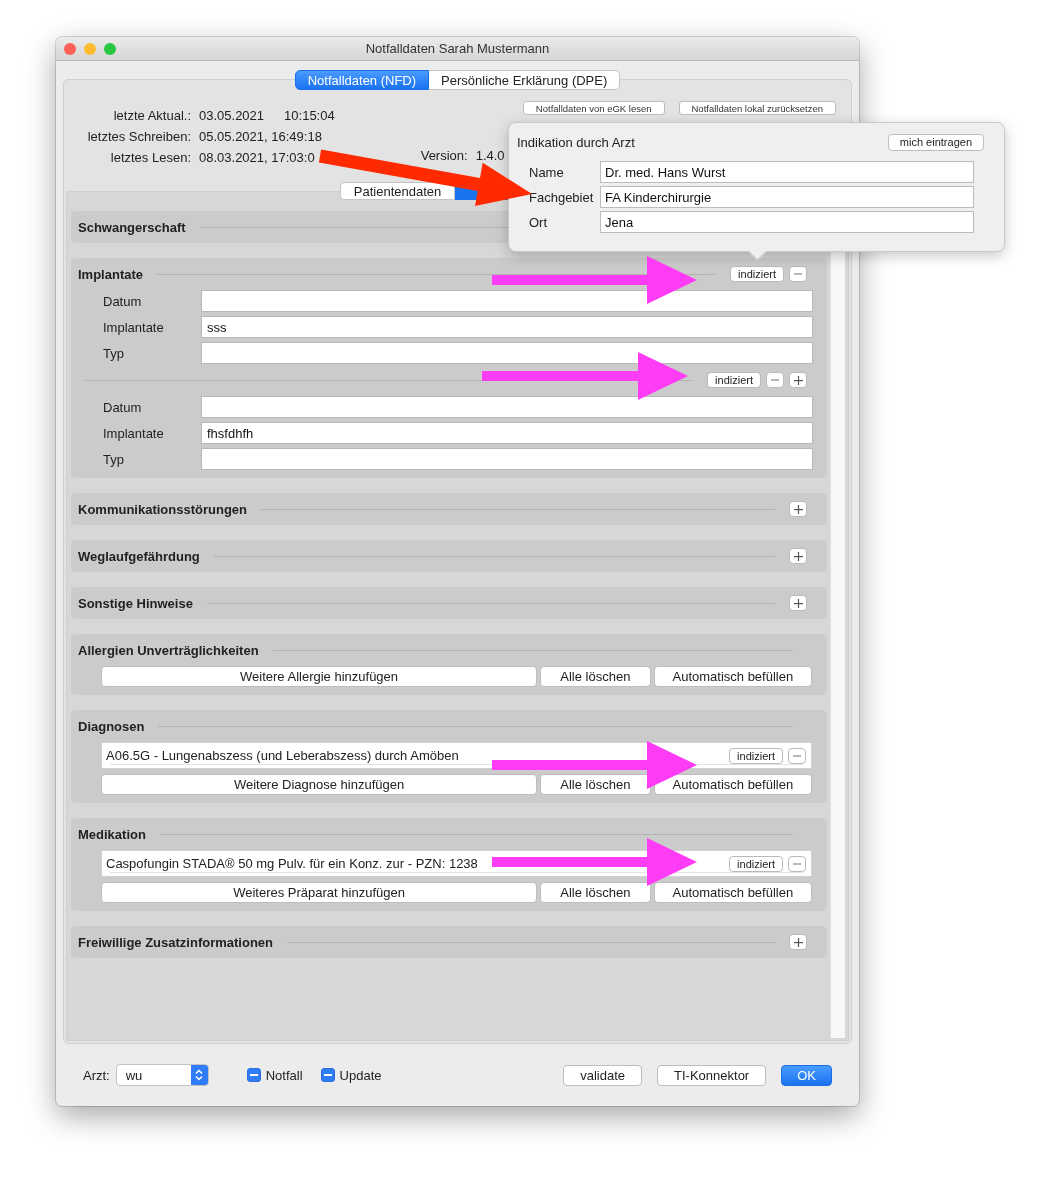 This screenshot has width=1041, height=1181. I want to click on popover-title: Indikation durch Arzt, so click(576, 142).